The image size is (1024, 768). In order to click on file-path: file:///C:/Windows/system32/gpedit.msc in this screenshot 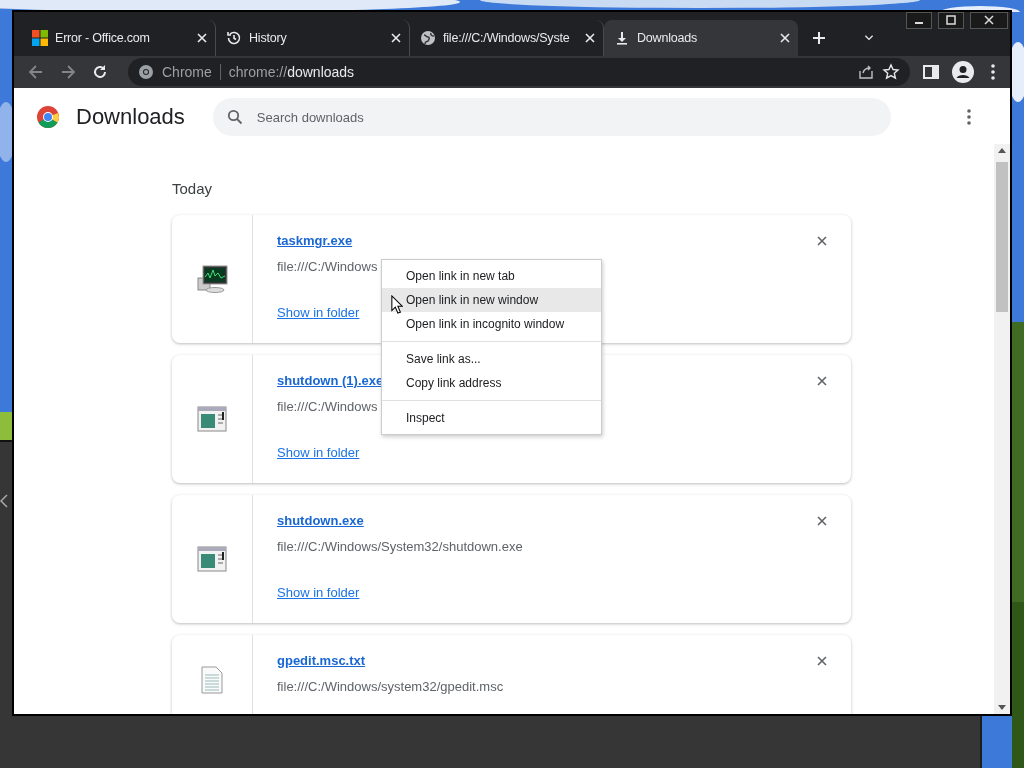, I will do `click(391, 686)`.